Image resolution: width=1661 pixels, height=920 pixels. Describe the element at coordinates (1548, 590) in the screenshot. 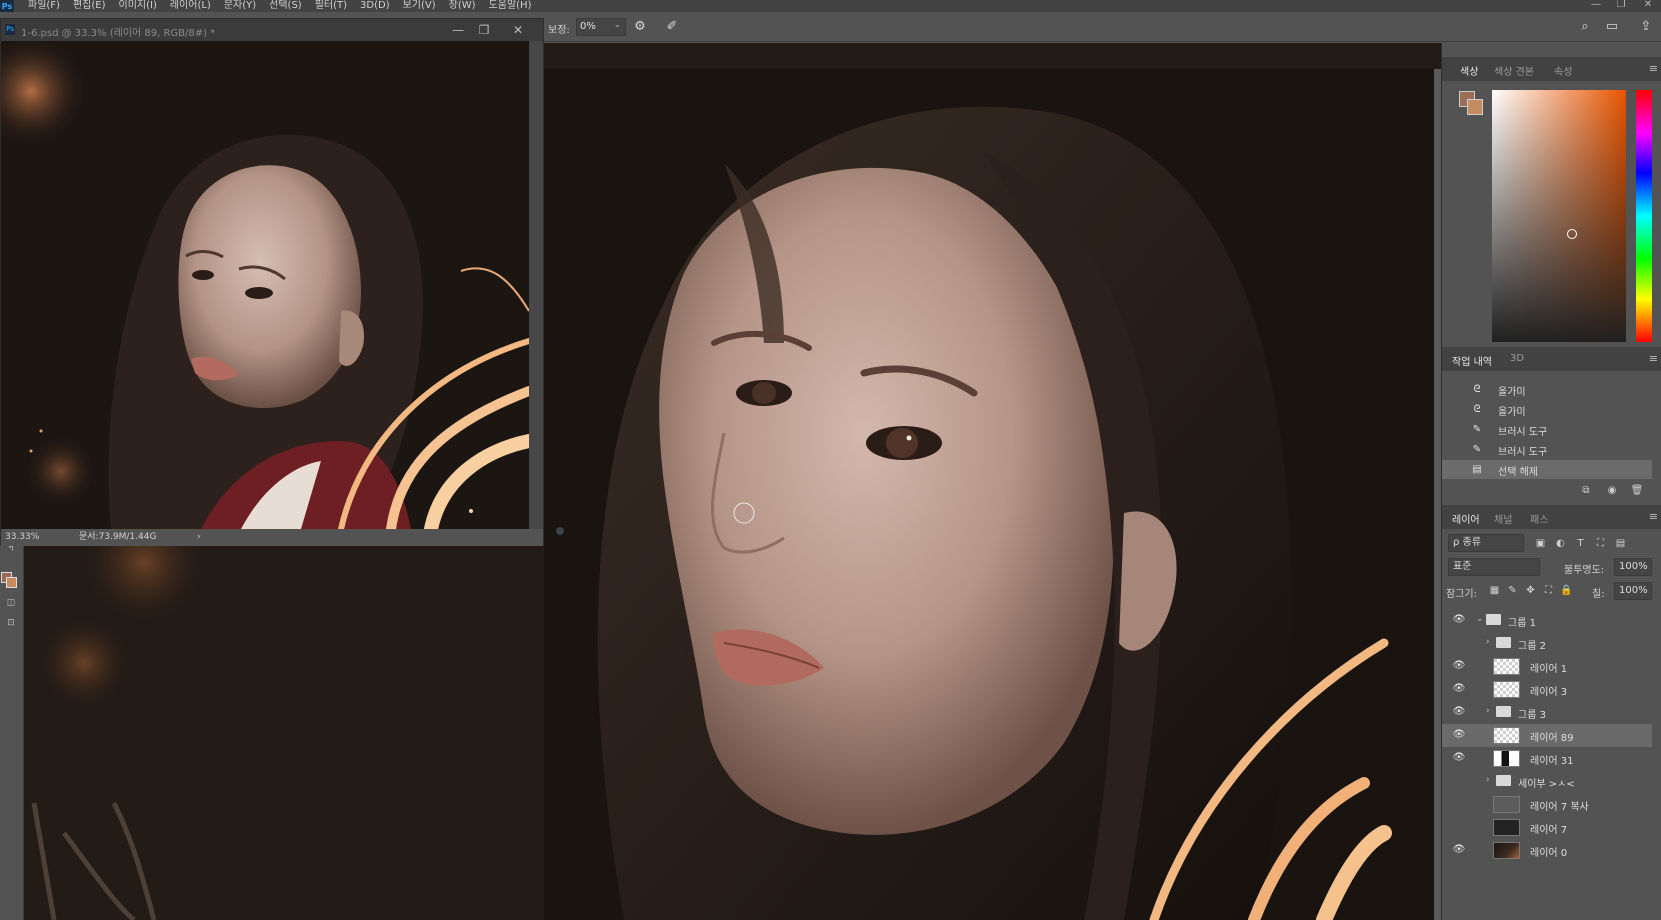

I see `lock-artboard-icon: ⛶` at that location.